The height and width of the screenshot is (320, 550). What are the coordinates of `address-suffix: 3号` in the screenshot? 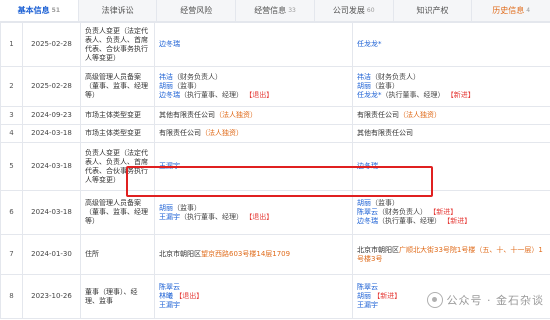 It's located at (377, 258).